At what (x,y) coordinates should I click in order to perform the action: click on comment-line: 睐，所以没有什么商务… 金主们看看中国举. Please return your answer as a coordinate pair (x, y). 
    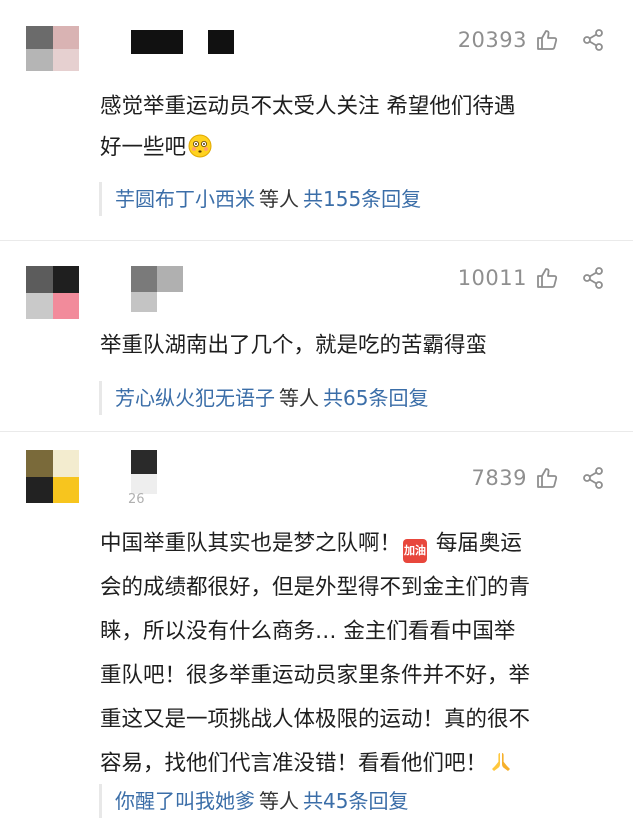
    Looking at the image, I should click on (308, 631).